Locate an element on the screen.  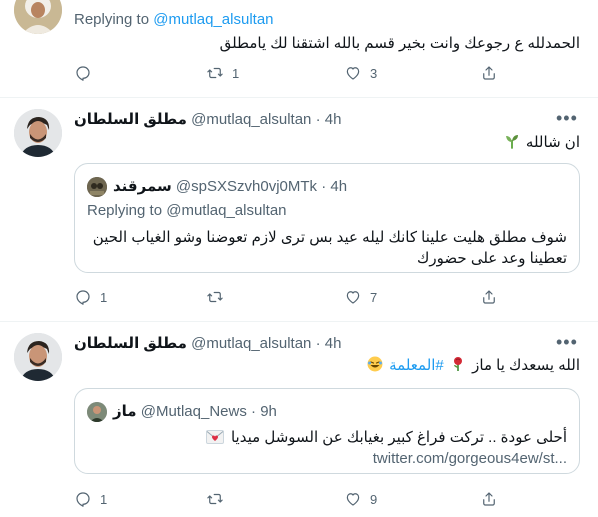
quoted-replying-to: Replying to @mutlaq_alsultan is located at coordinates (187, 211).